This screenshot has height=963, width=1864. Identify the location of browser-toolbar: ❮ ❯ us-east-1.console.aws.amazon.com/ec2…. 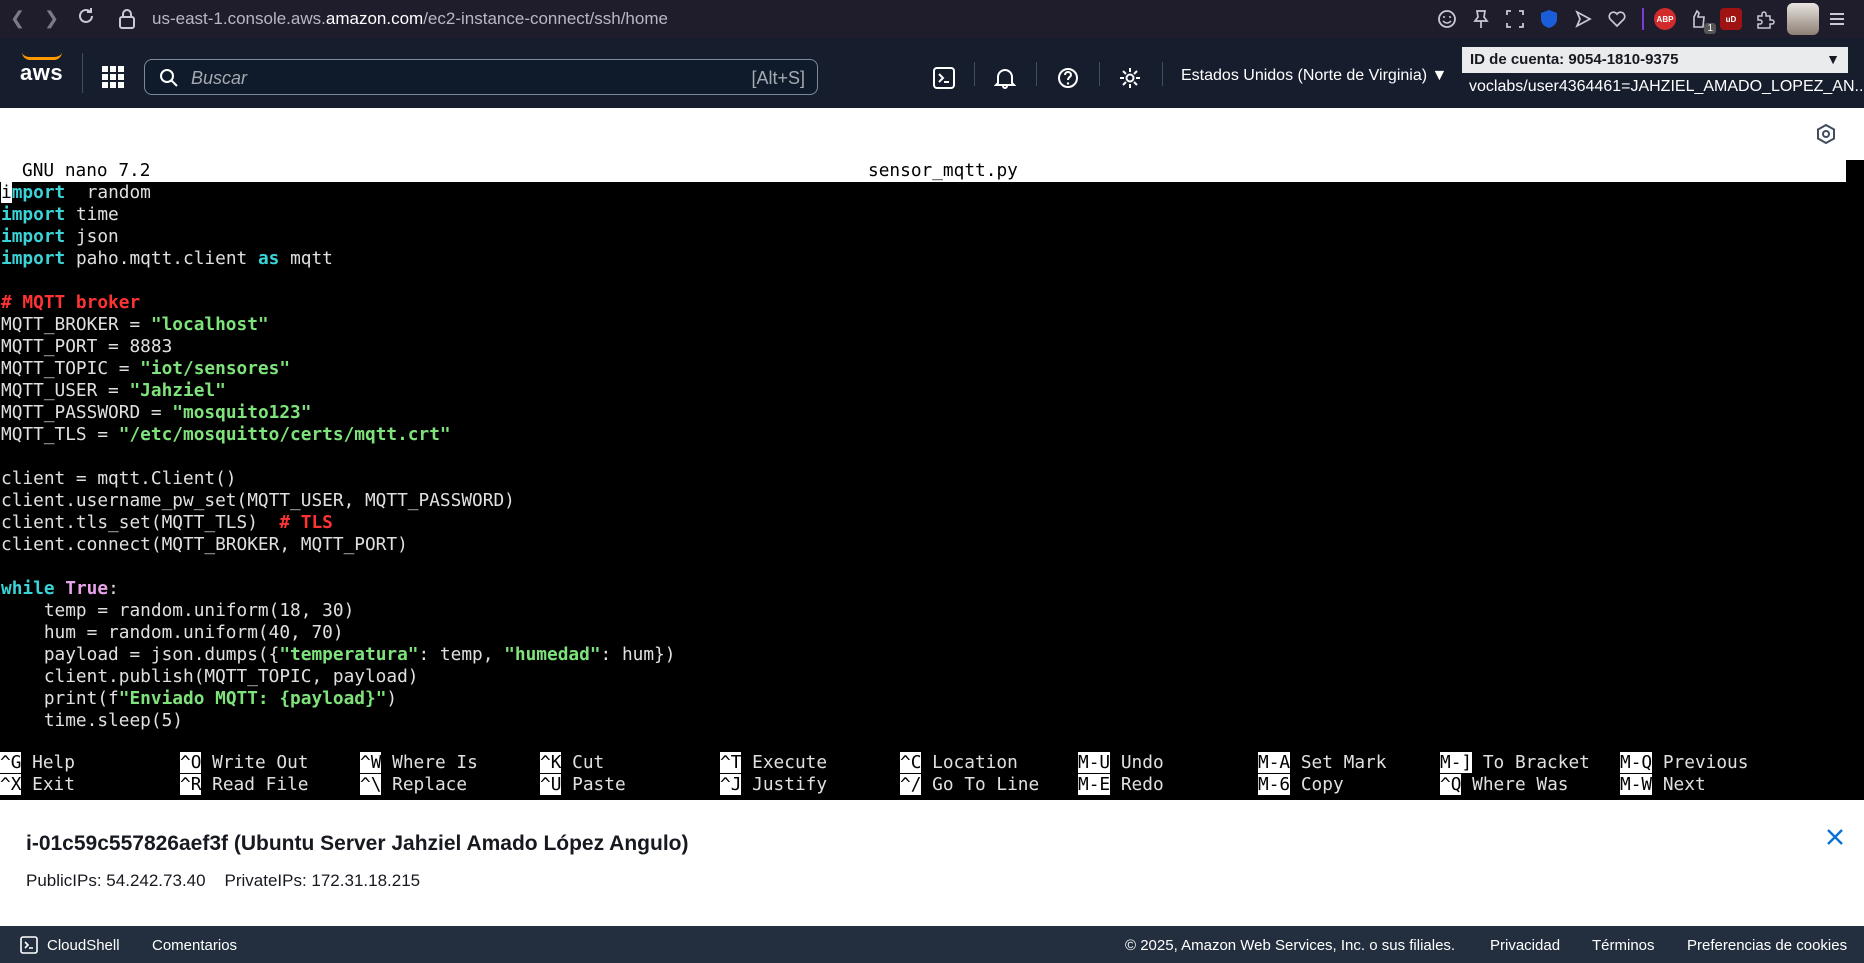
(932, 19).